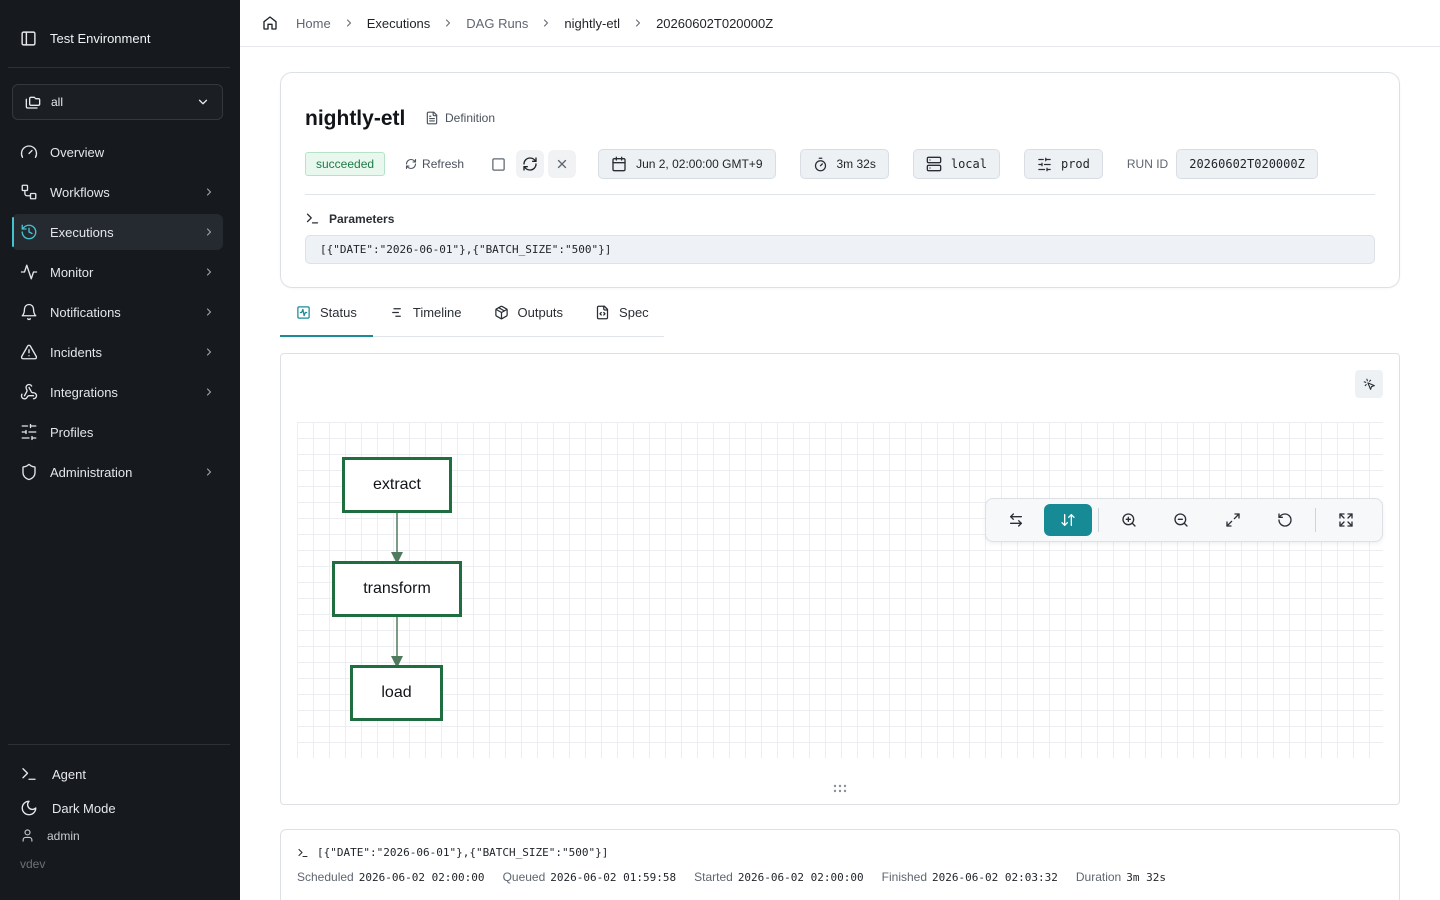  I want to click on stop-button, so click(498, 164).